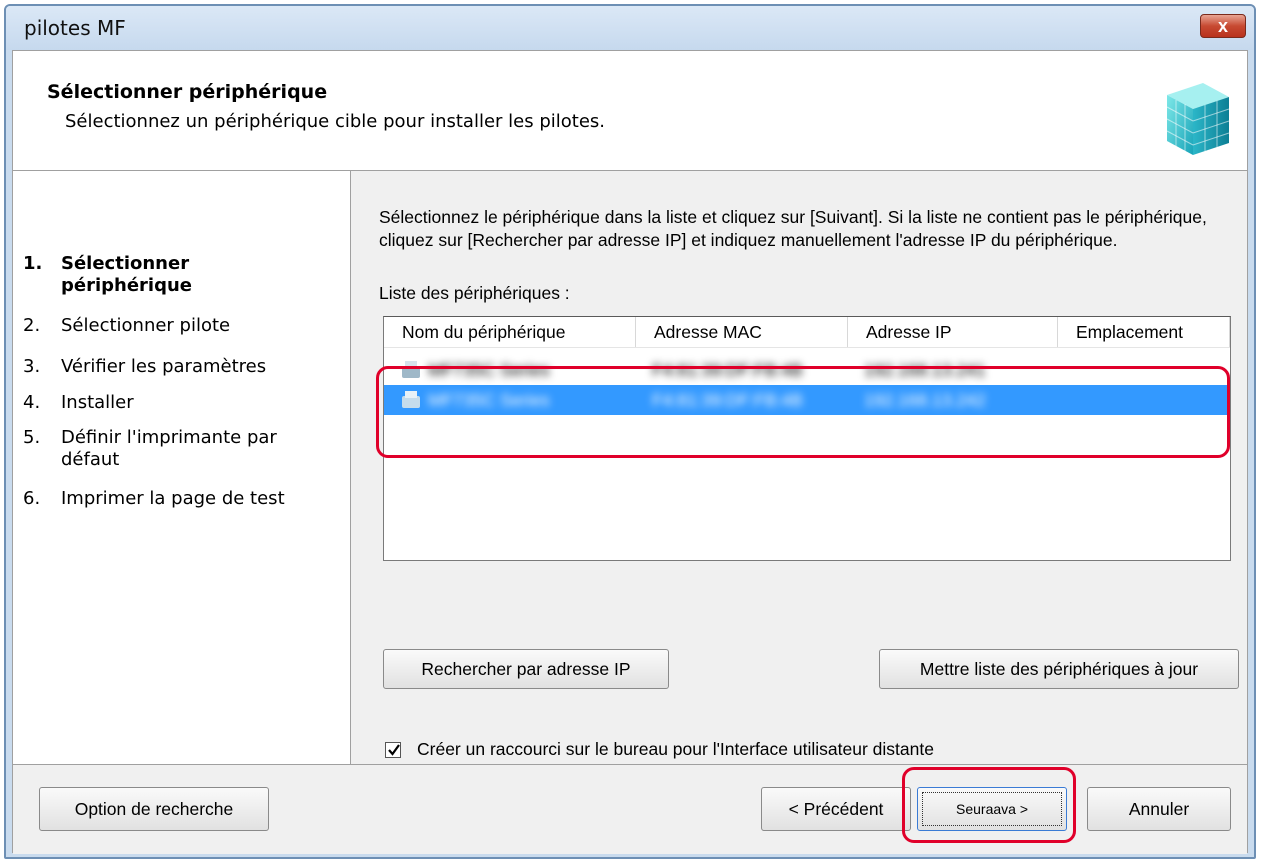 Image resolution: width=1262 pixels, height=865 pixels. I want to click on device-list-label: Liste des périphériques :, so click(474, 293).